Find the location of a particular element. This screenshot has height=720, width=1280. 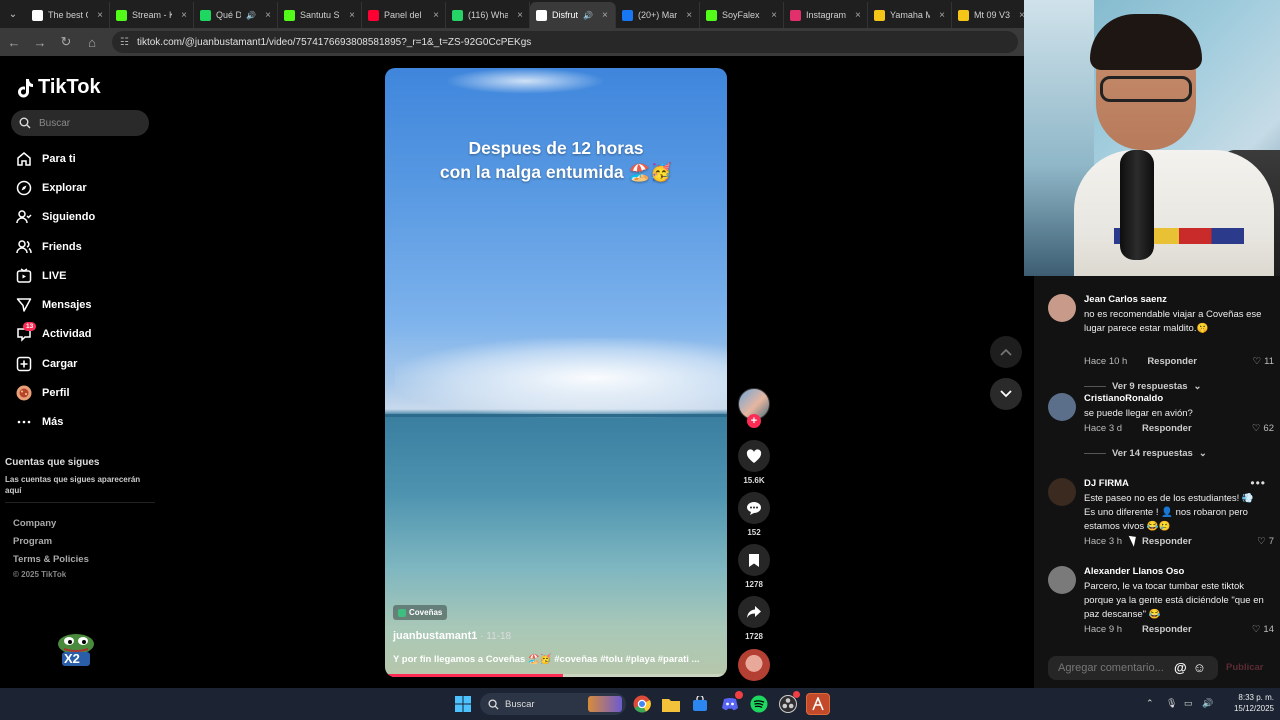

view-replies-button: Ver 9 respuestas ⌄ is located at coordinates (1143, 386).